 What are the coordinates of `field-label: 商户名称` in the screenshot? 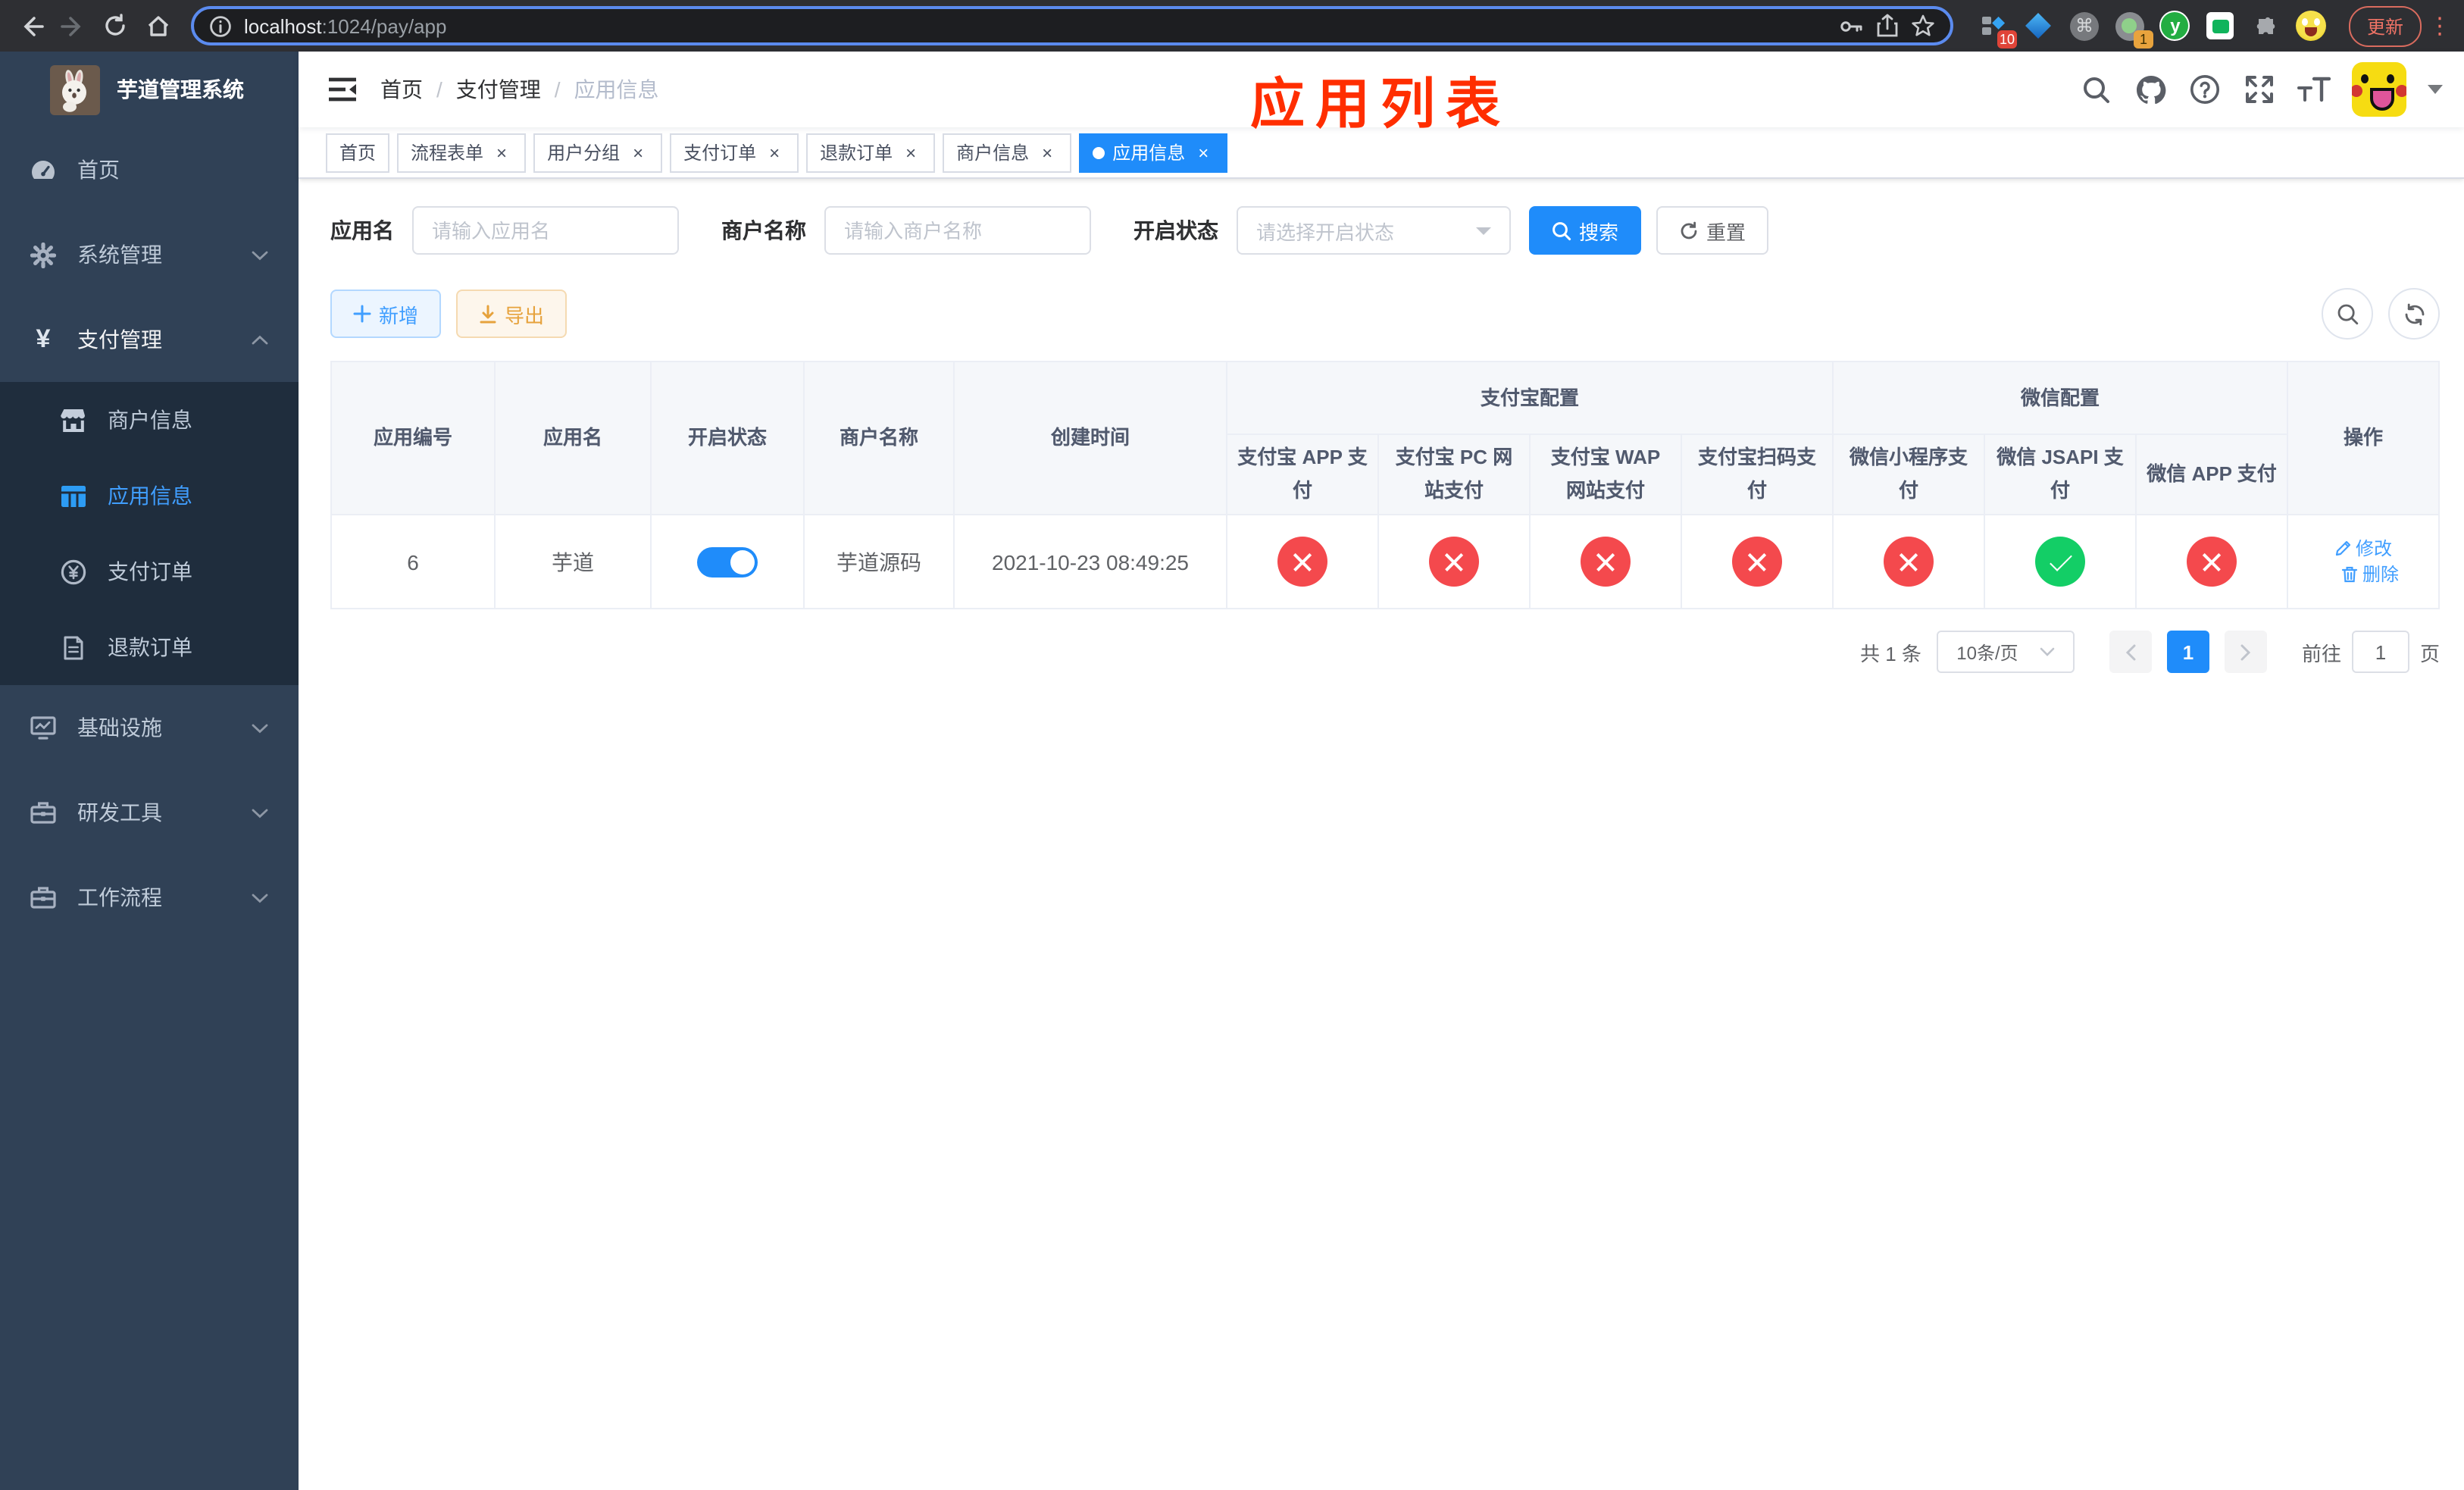 It's located at (763, 230).